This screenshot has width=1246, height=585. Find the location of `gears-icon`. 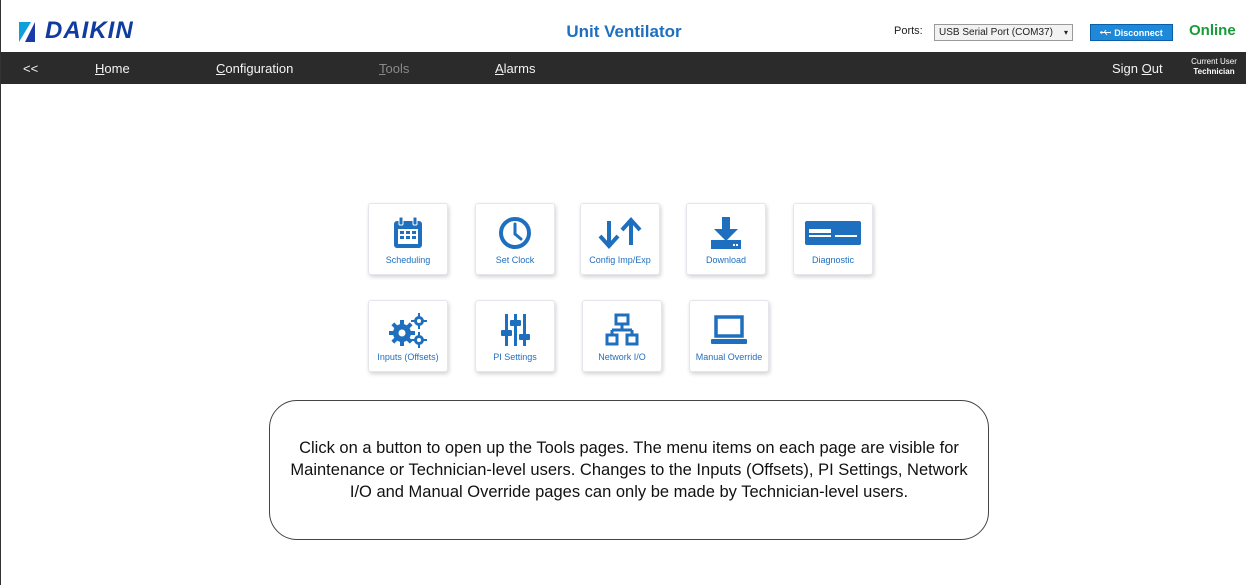

gears-icon is located at coordinates (408, 330).